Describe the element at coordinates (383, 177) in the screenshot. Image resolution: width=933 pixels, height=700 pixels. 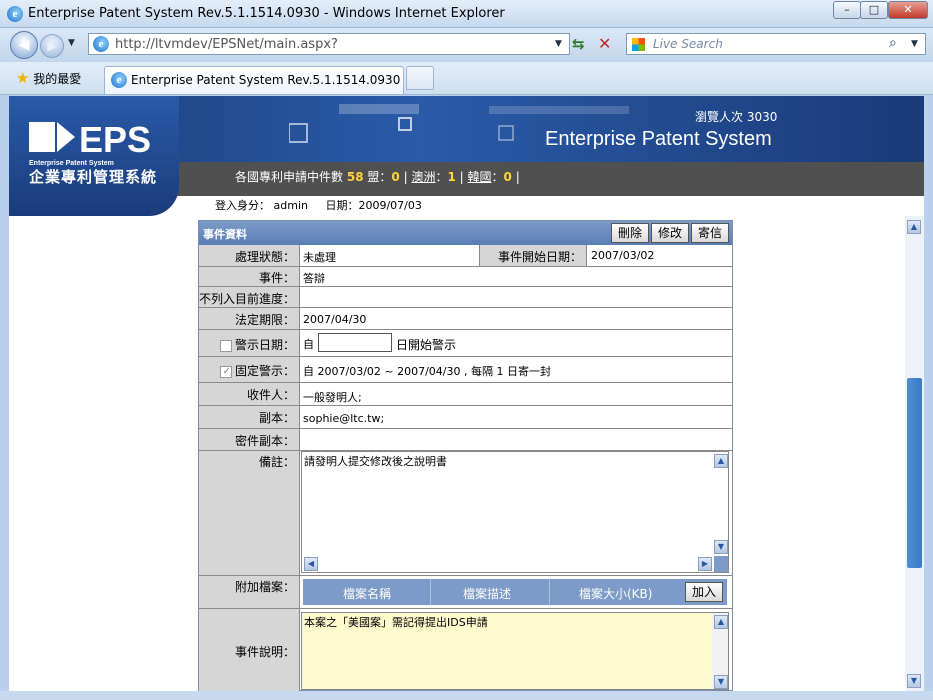
I see `stats-item-0: 盟：0` at that location.